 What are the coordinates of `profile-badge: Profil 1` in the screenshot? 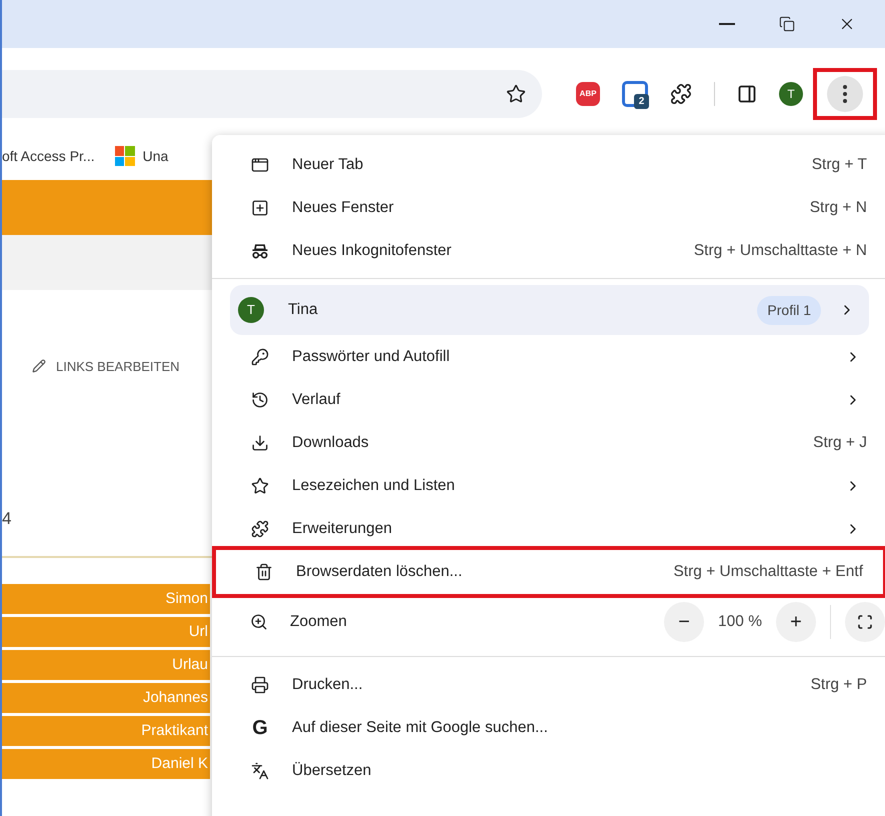 It's located at (789, 310).